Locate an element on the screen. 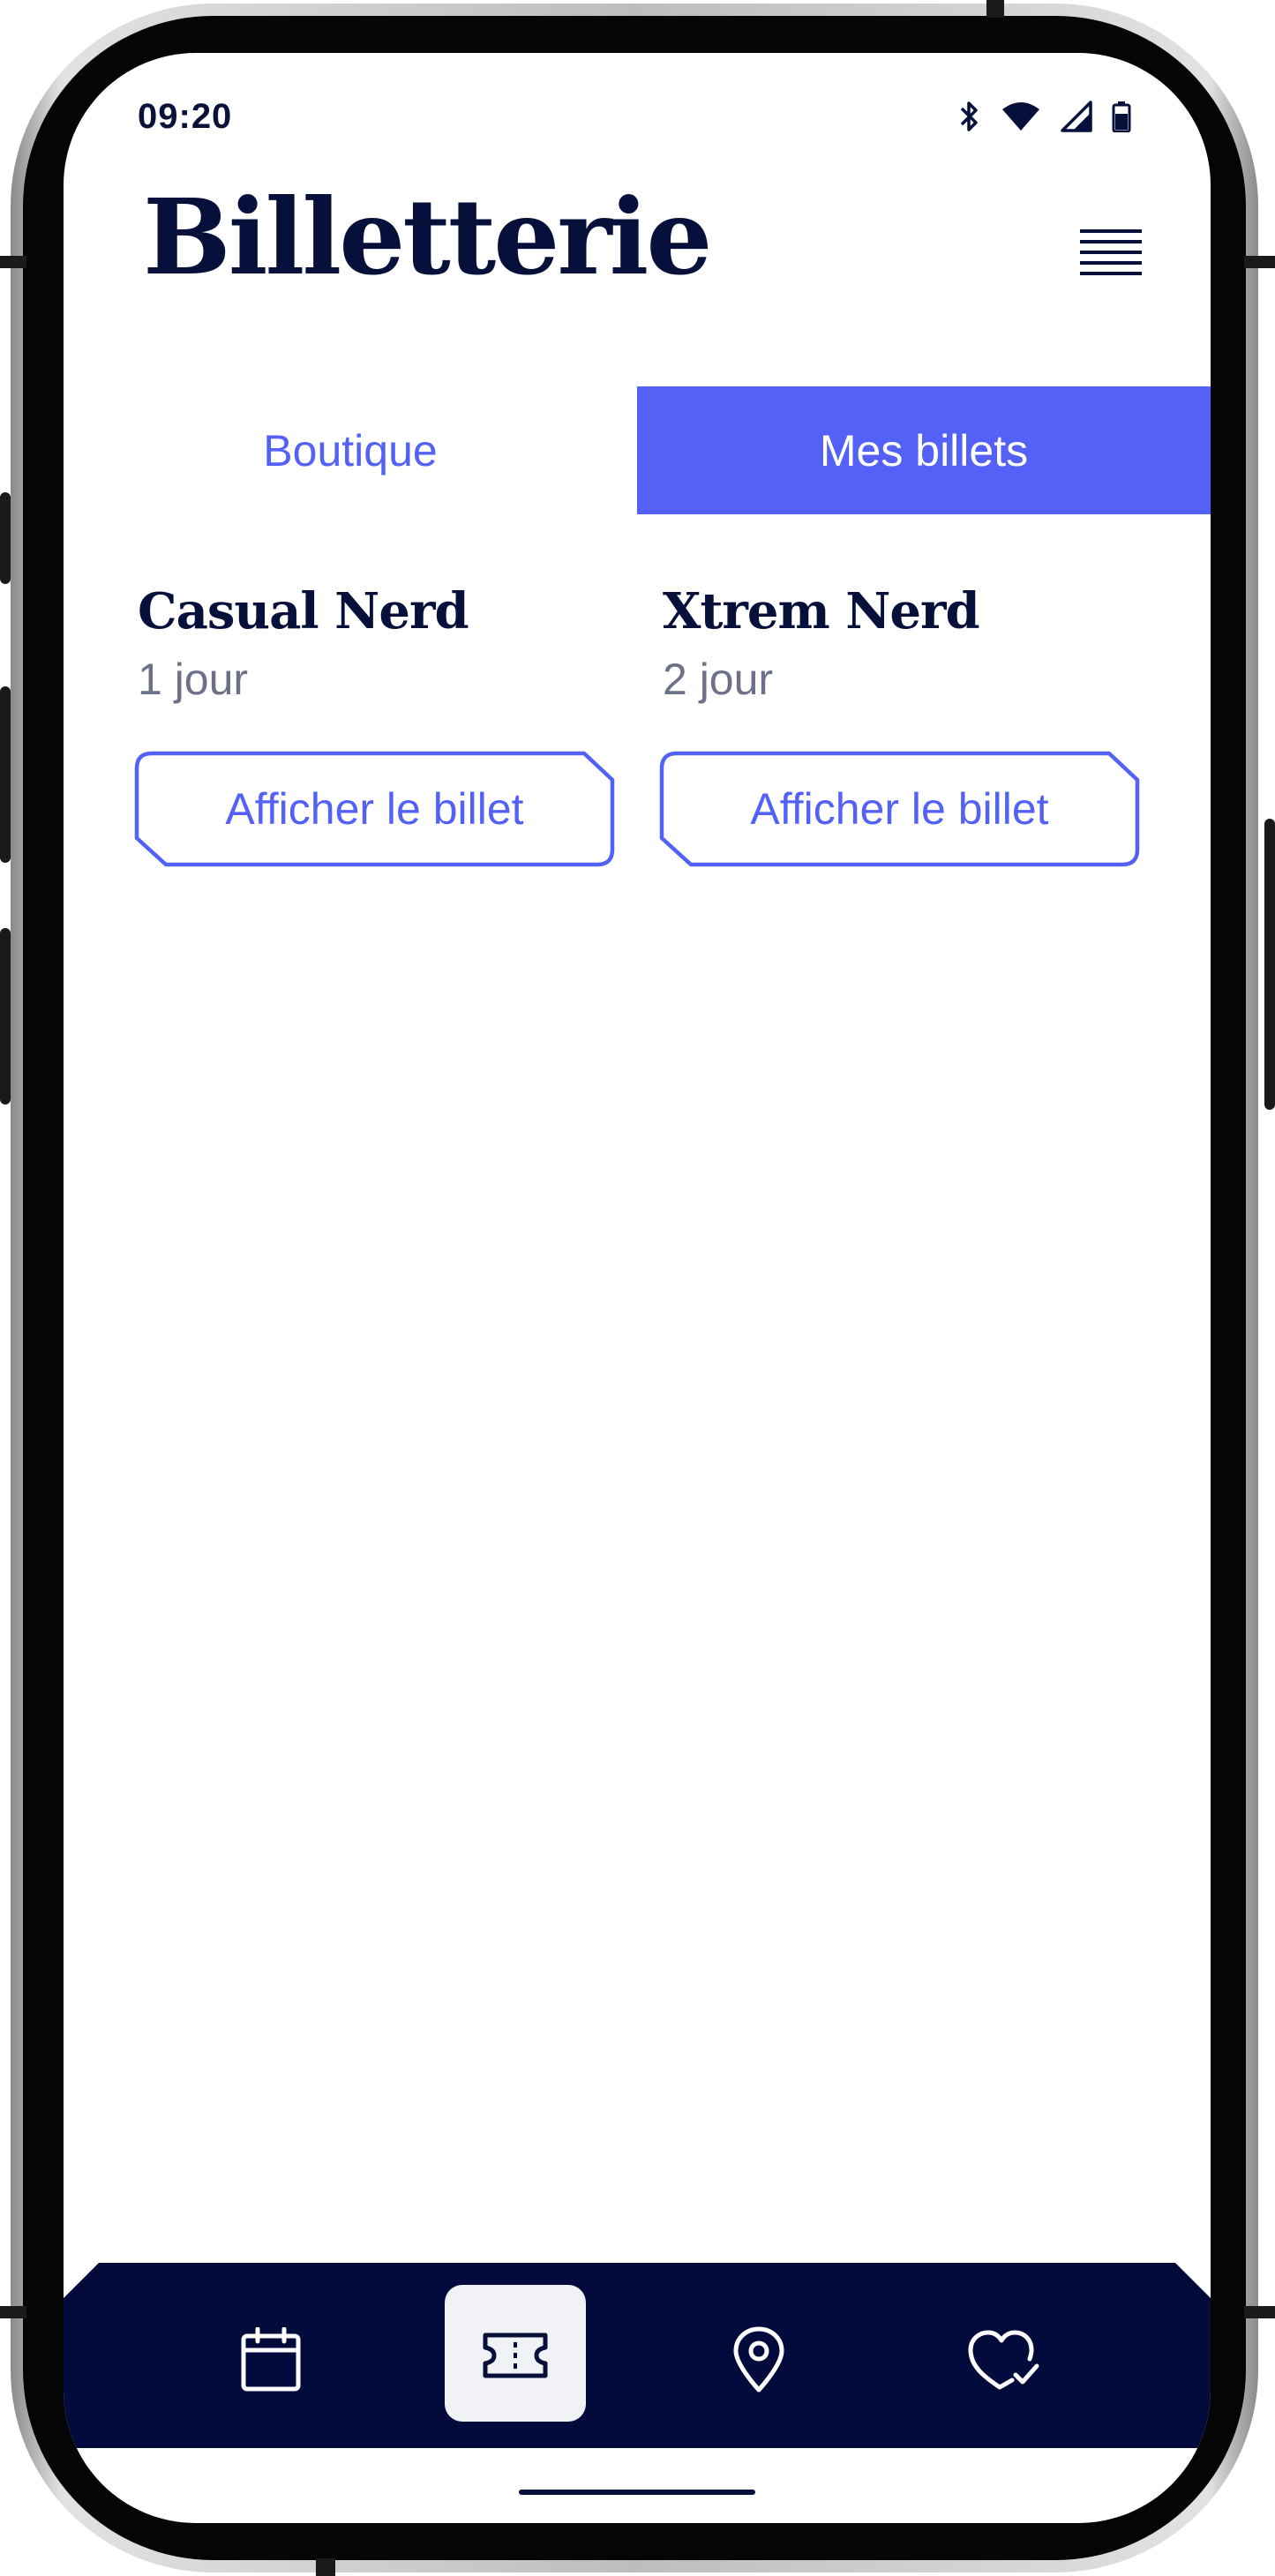 Image resolution: width=1275 pixels, height=2576 pixels. ticket-icon is located at coordinates (515, 2355).